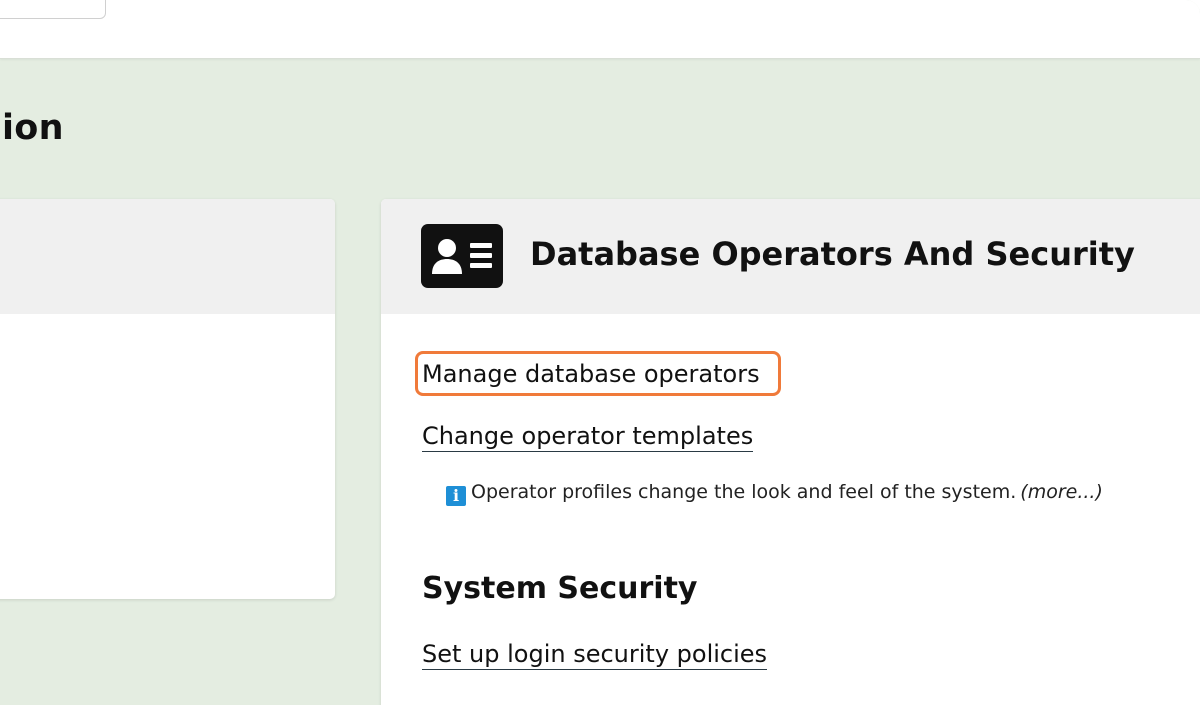 The width and height of the screenshot is (1200, 705). I want to click on page-title: ion, so click(33, 128).